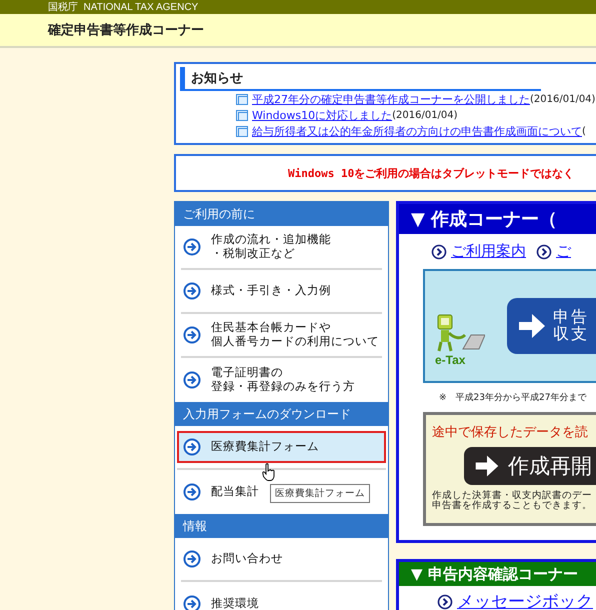  Describe the element at coordinates (431, 173) in the screenshot. I see `alert-text: Windows 10をご利用の場合はタブレットモードではなく` at that location.